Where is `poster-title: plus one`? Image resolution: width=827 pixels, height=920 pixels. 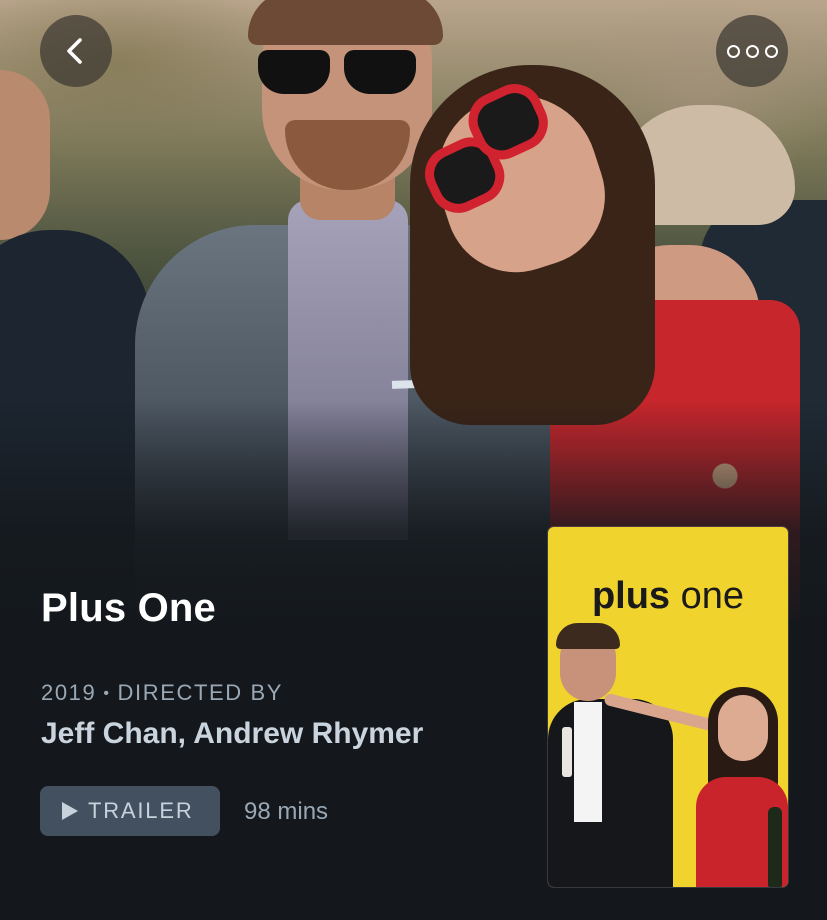 poster-title: plus one is located at coordinates (668, 596).